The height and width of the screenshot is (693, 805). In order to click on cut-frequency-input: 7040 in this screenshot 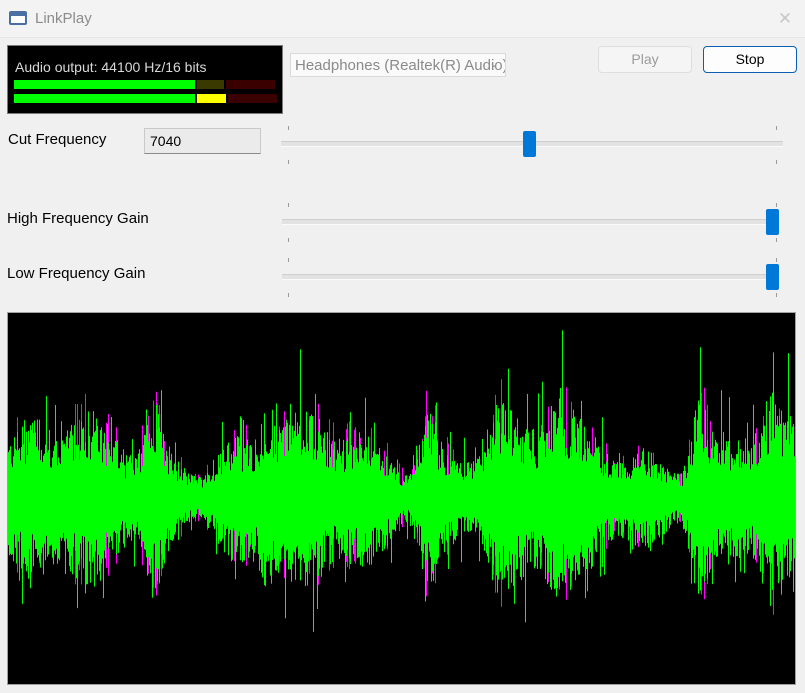, I will do `click(202, 141)`.